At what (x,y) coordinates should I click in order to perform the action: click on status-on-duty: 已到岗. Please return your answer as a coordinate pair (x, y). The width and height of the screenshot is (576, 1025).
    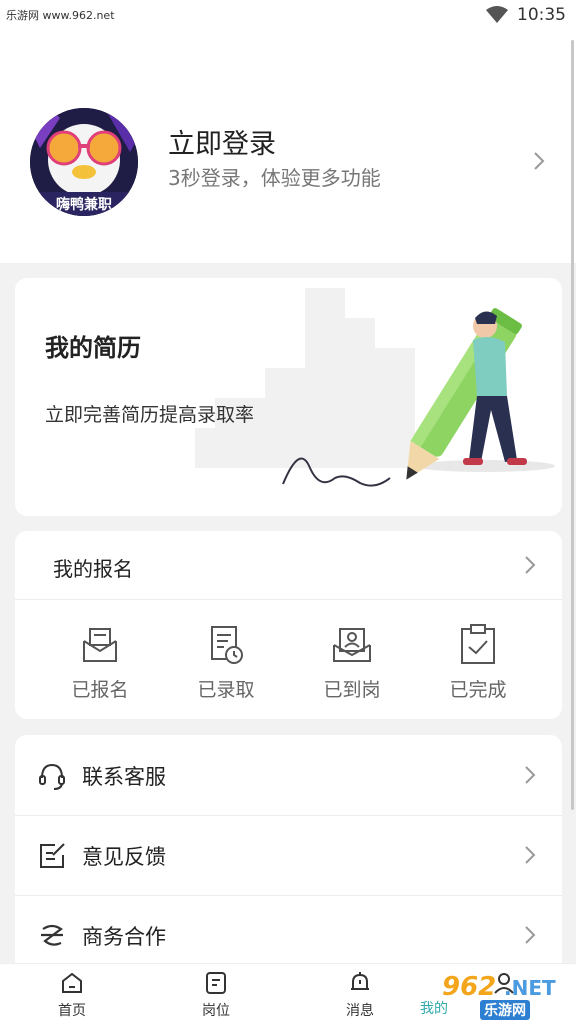
    Looking at the image, I should click on (352, 662).